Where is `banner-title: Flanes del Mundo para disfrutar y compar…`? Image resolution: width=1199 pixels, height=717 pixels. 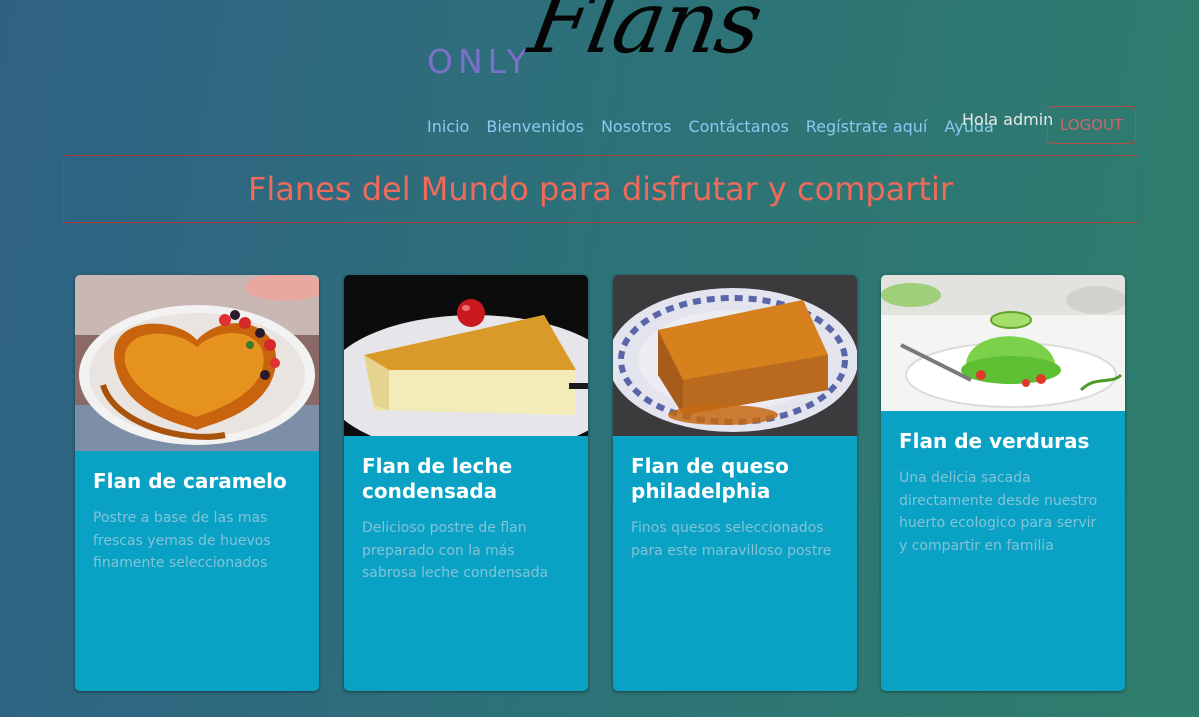 banner-title: Flanes del Mundo para disfrutar y compar… is located at coordinates (600, 189).